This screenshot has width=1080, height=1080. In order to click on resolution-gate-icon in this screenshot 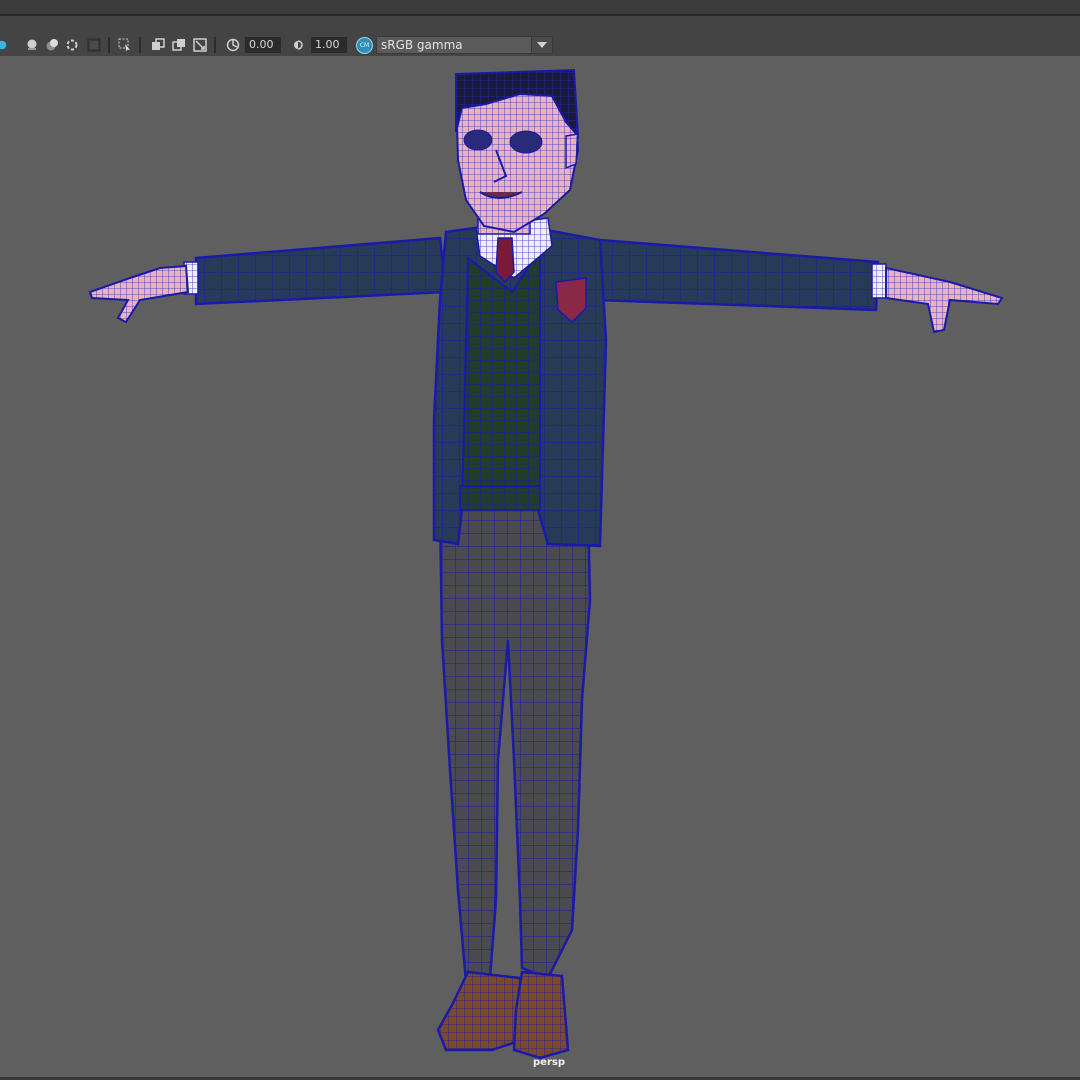, I will do `click(200, 45)`.